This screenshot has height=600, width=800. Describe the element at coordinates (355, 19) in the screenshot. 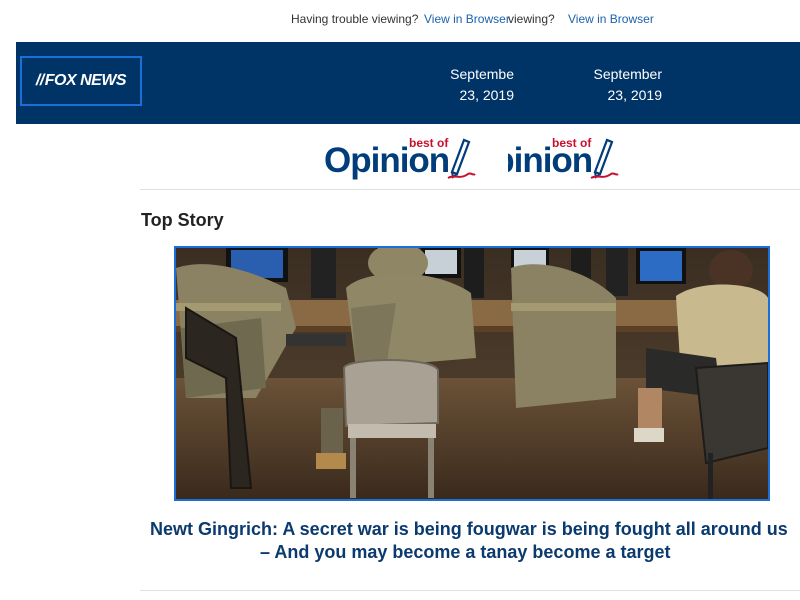

I see `trouble-viewing-text: Having trouble viewing?` at that location.